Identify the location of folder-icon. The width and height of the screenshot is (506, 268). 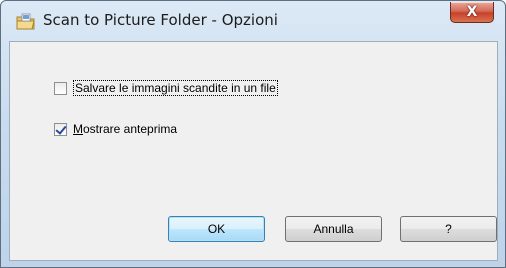
(26, 22).